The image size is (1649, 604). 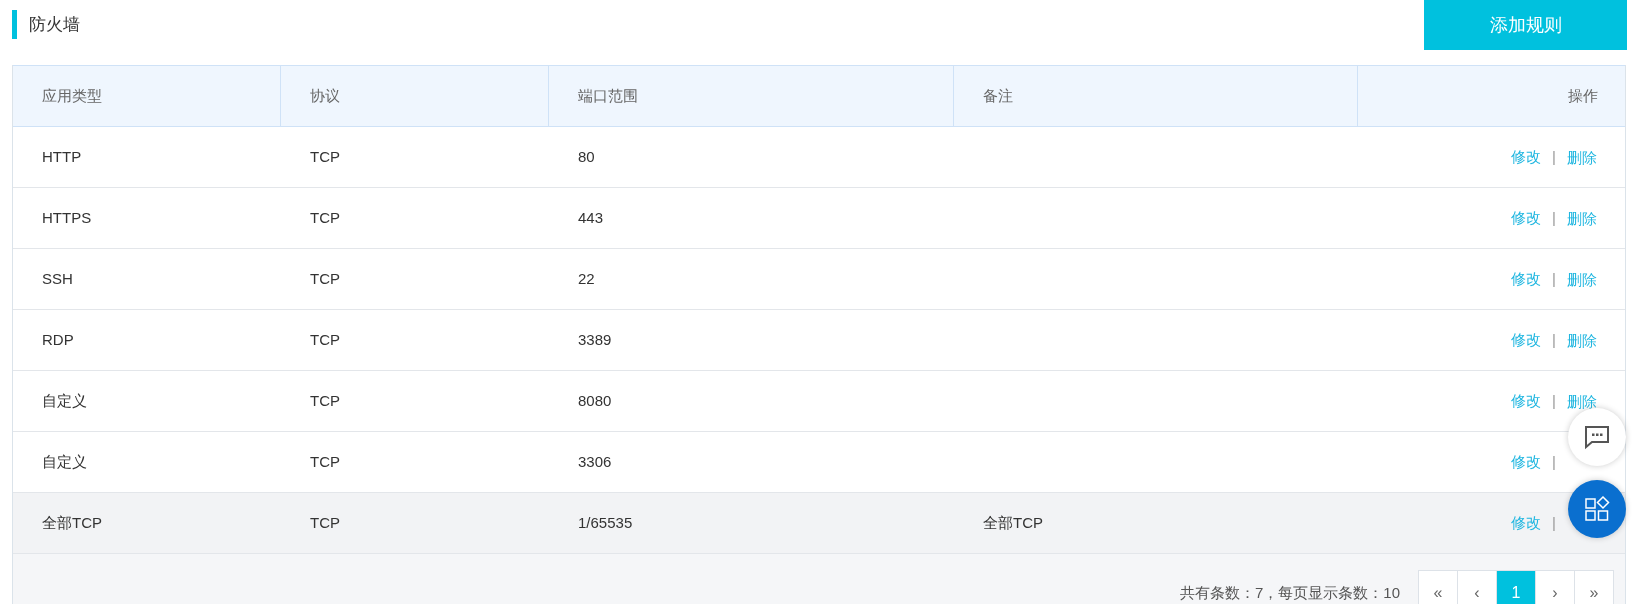 What do you see at coordinates (1594, 587) in the screenshot?
I see `page-button: »` at bounding box center [1594, 587].